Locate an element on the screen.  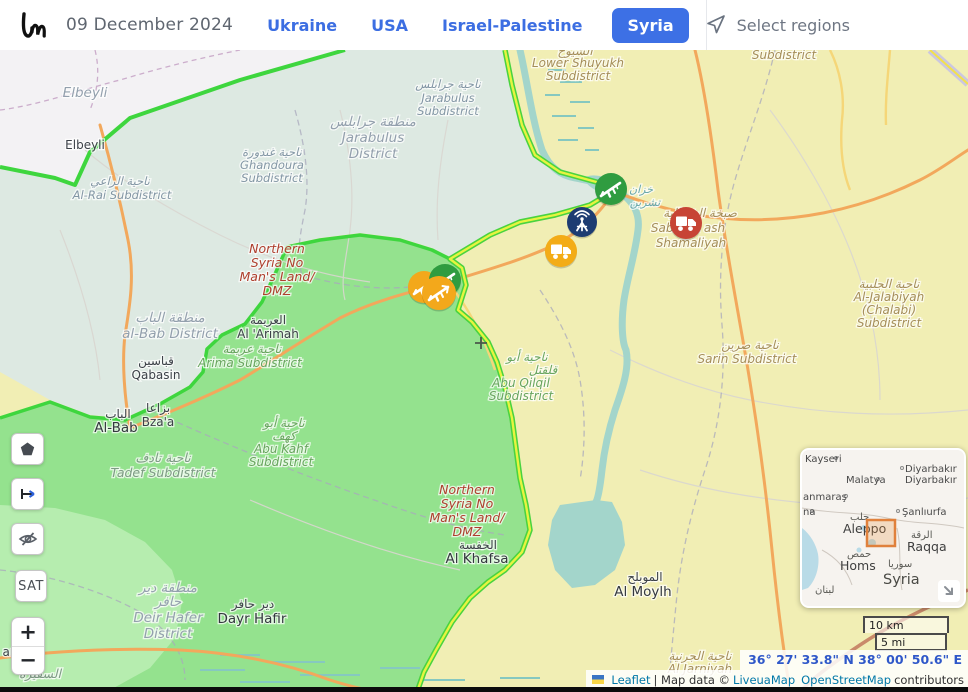
sat-label: SAT is located at coordinates (31, 586).